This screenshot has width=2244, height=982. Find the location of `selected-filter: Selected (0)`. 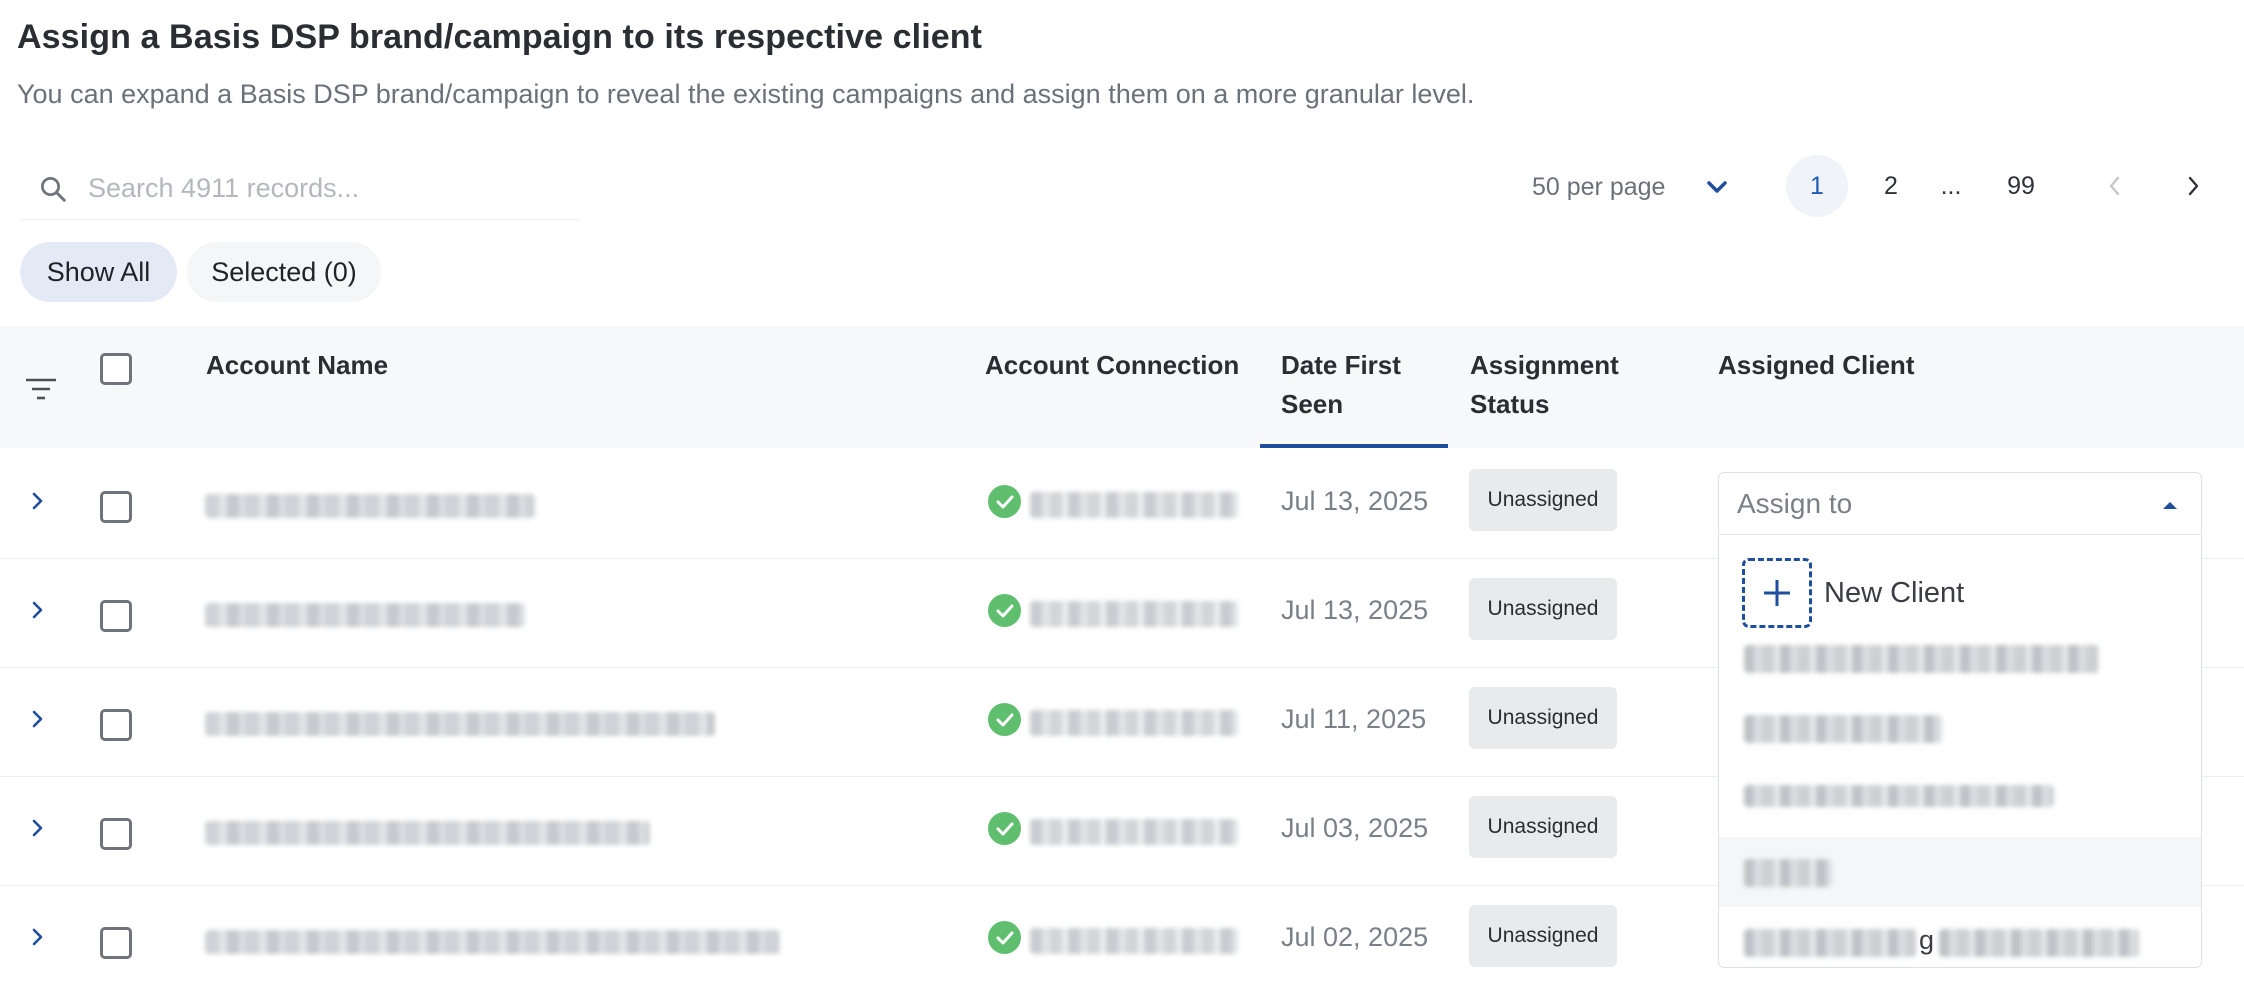

selected-filter: Selected (0) is located at coordinates (284, 272).